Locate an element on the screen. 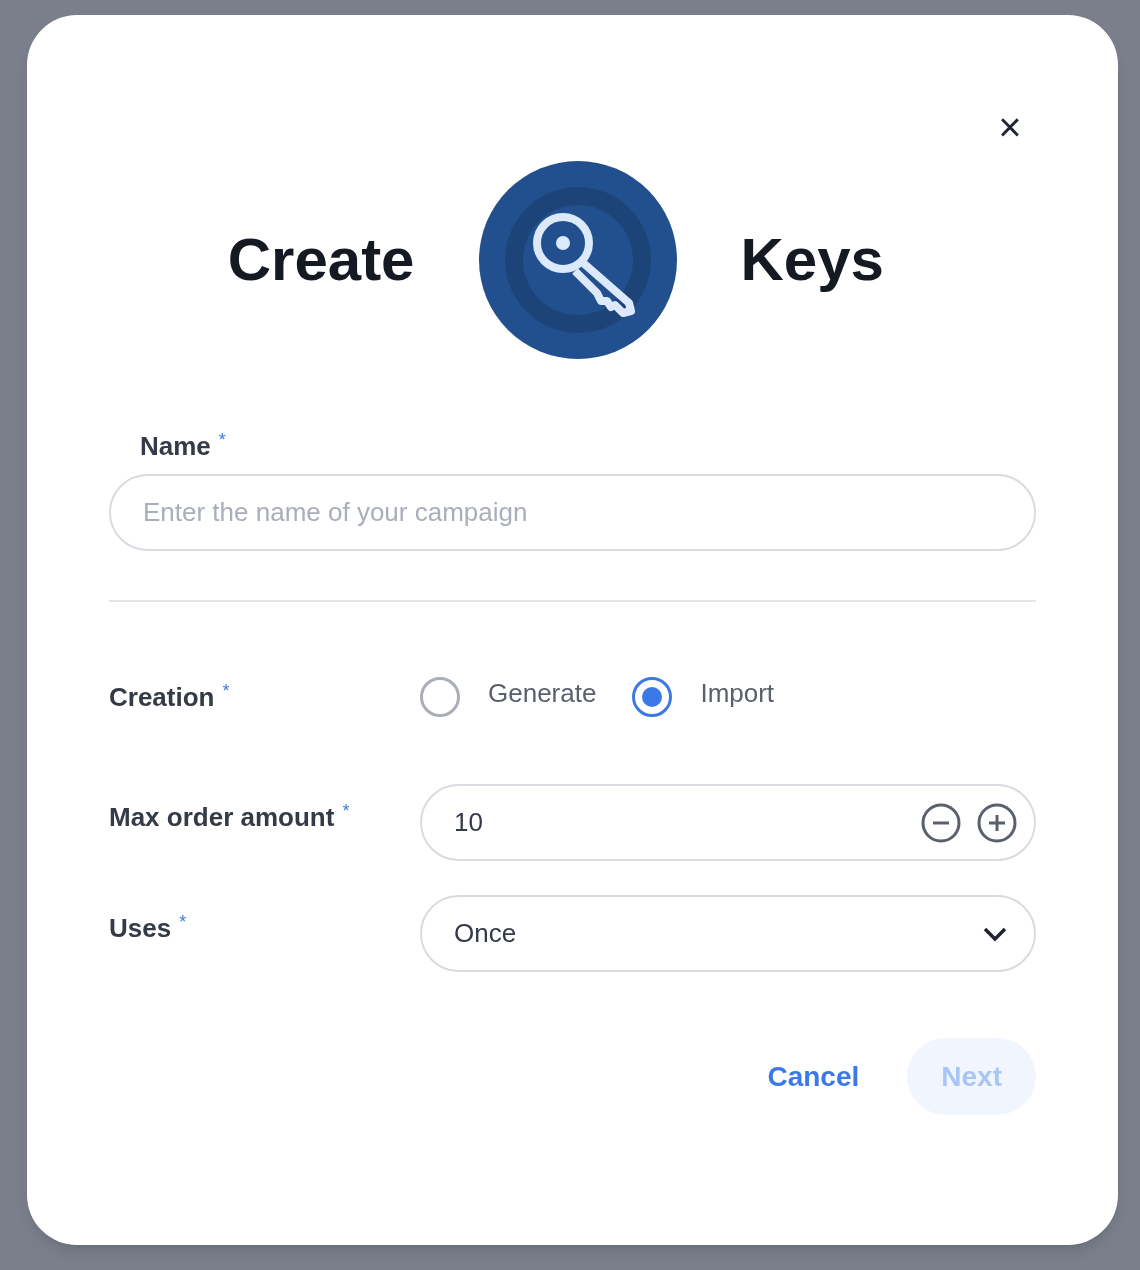 The width and height of the screenshot is (1140, 1270). field-label: Max order amount is located at coordinates (222, 817).